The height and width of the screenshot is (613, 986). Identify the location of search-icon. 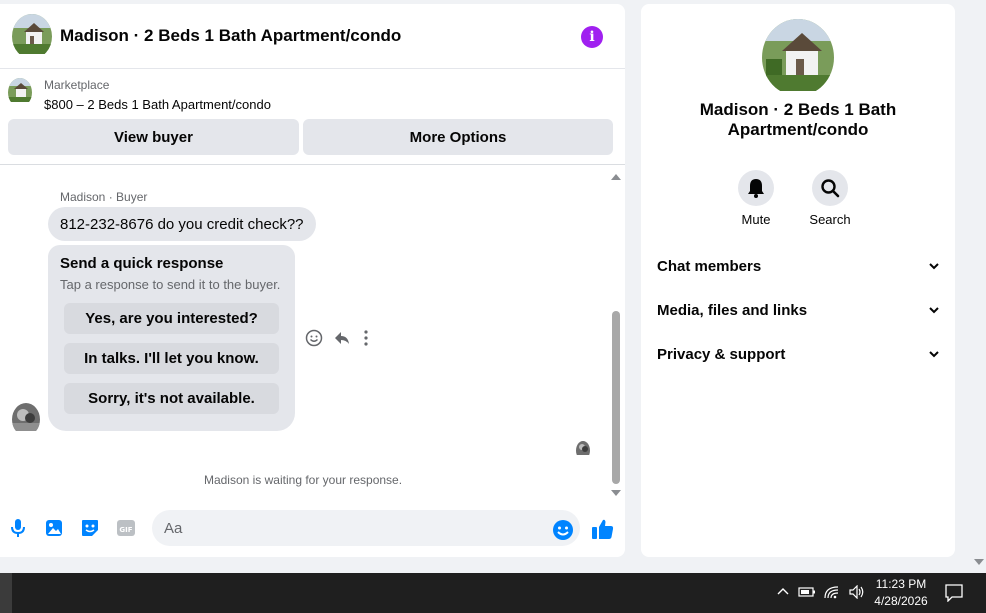
(830, 188).